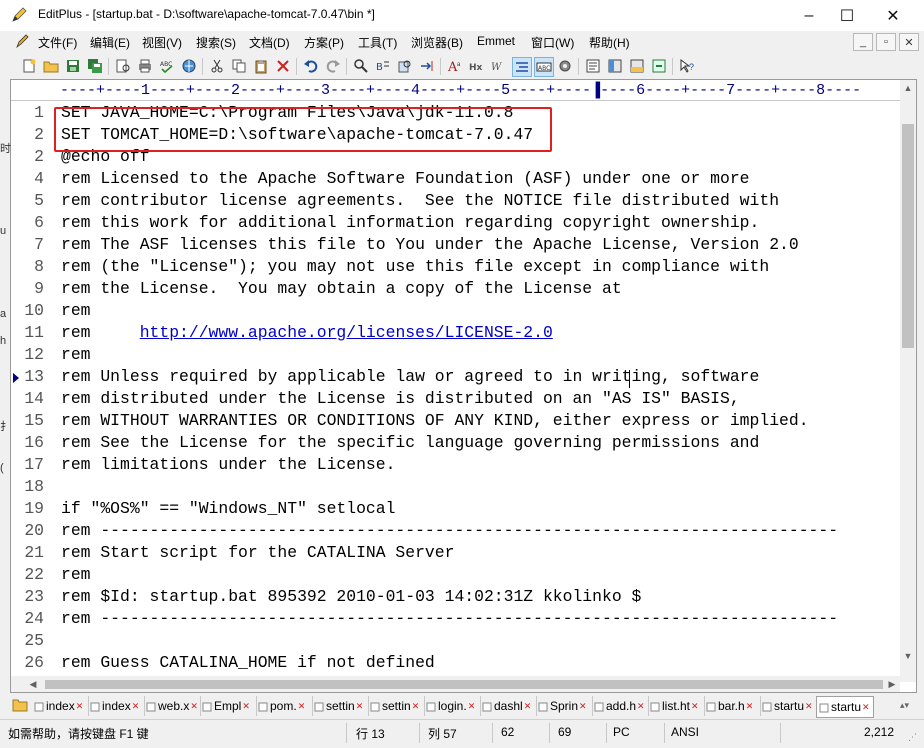 The image size is (924, 748). Describe the element at coordinates (33, 684) in the screenshot. I see `scroll-left-arrow-icon: ◀` at that location.